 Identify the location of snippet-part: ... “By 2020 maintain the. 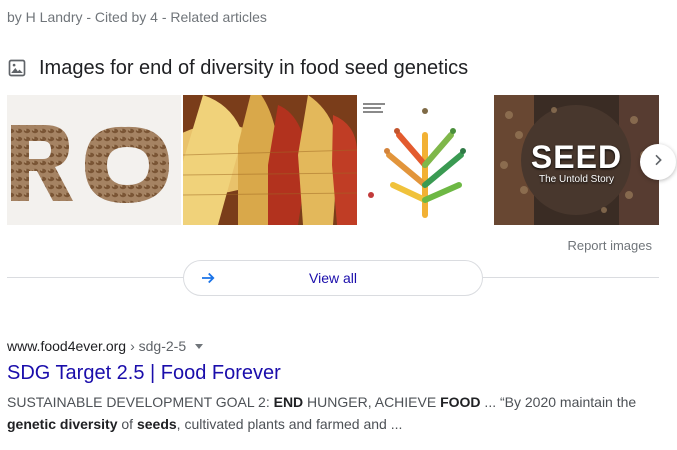
(558, 402).